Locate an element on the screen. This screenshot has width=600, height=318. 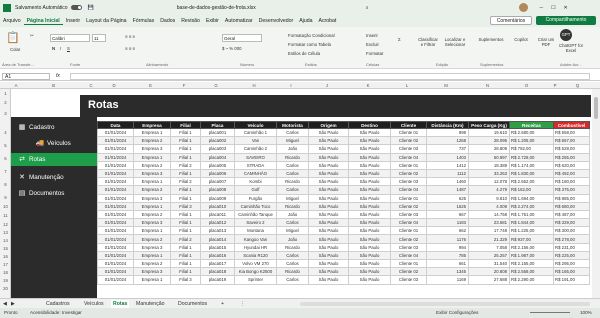
sort-button: Classificar e Filtrar is located at coordinates (428, 42).